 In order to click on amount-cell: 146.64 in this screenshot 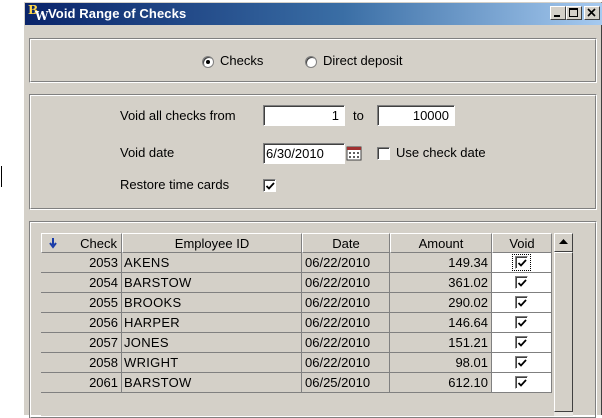, I will do `click(441, 323)`.